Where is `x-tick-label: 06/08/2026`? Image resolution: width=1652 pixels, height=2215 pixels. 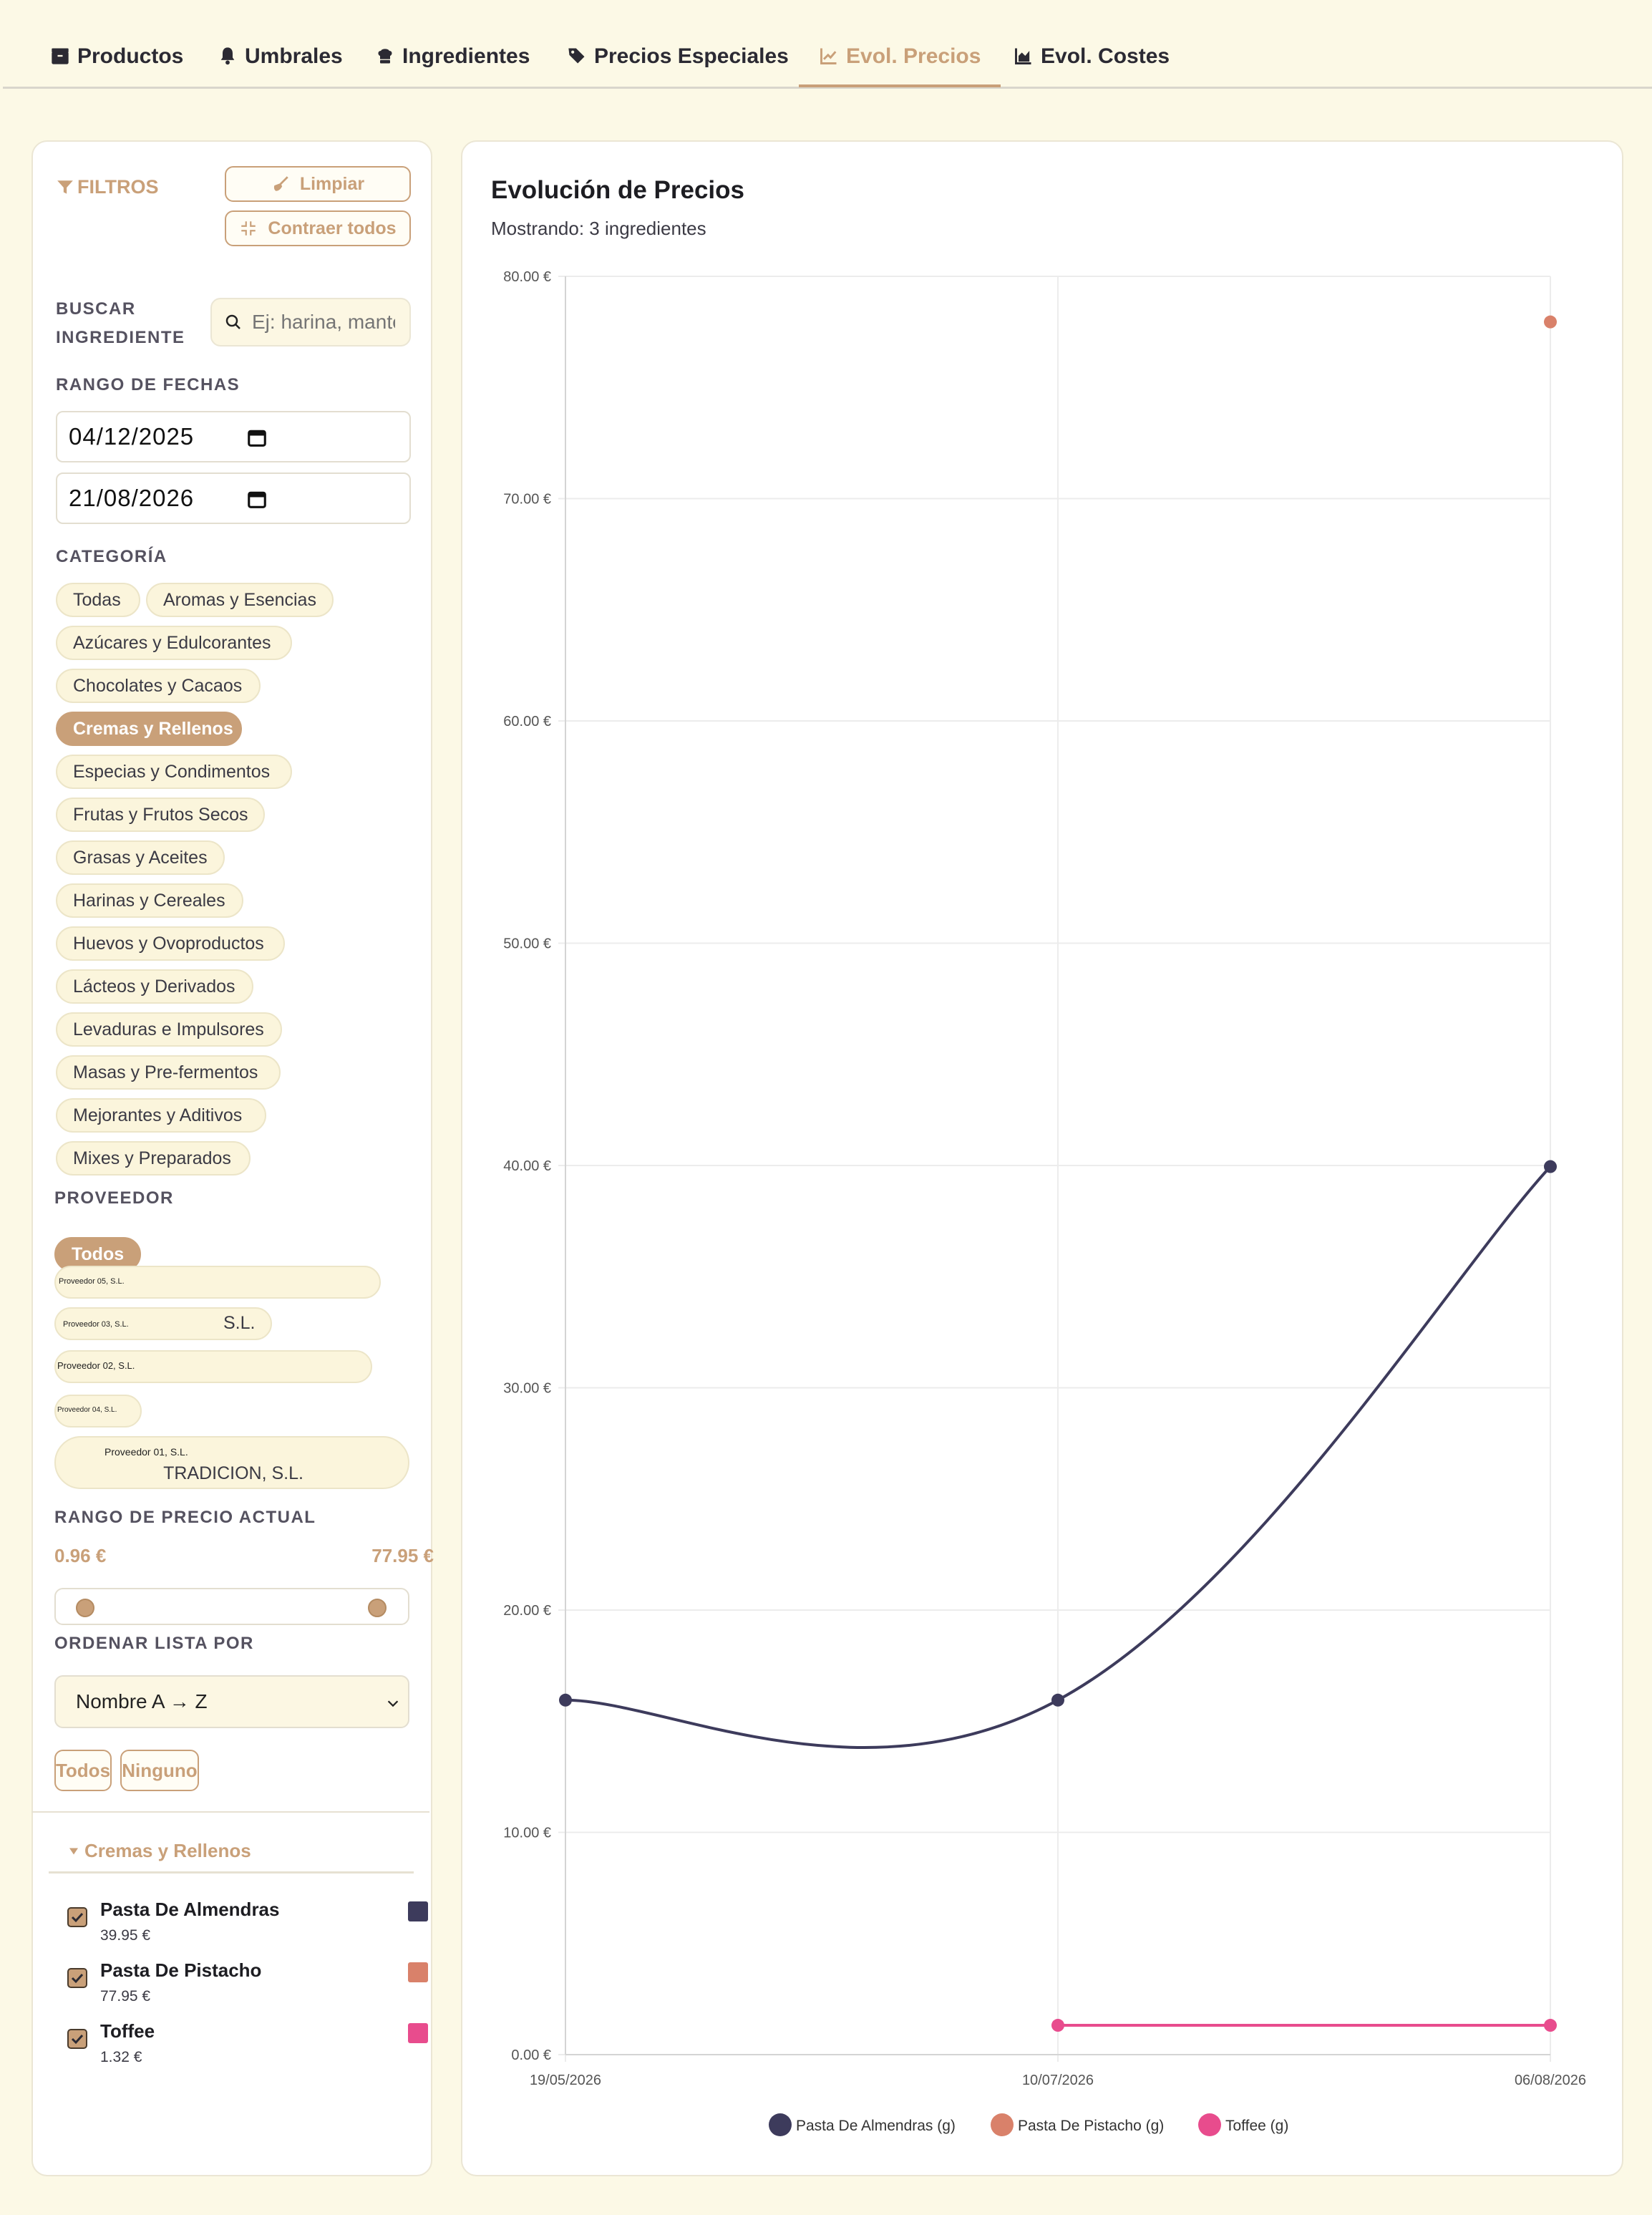
x-tick-label: 06/08/2026 is located at coordinates (1550, 2080).